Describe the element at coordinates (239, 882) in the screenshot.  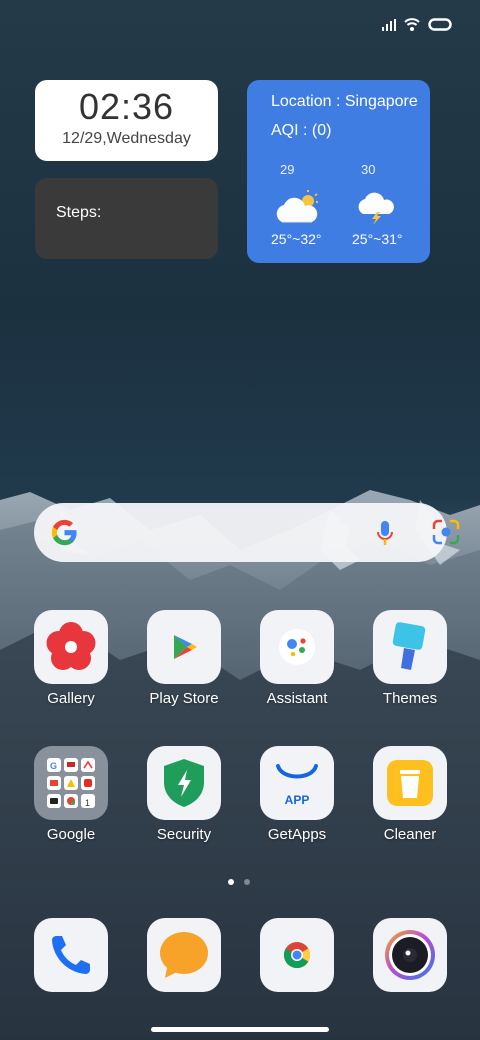
I see `page-indicator` at that location.